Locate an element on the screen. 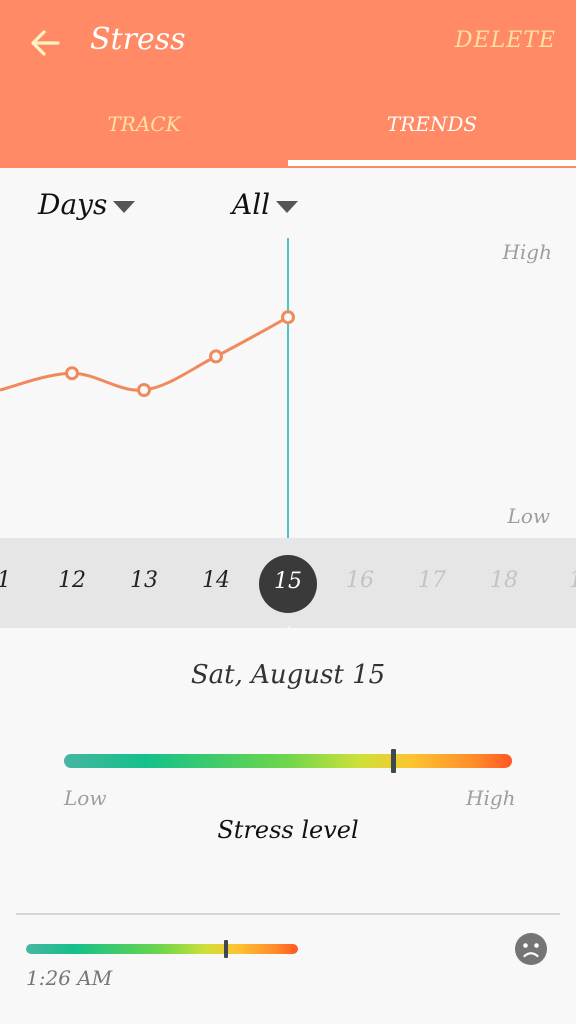  tab-track: TRACK is located at coordinates (144, 124).